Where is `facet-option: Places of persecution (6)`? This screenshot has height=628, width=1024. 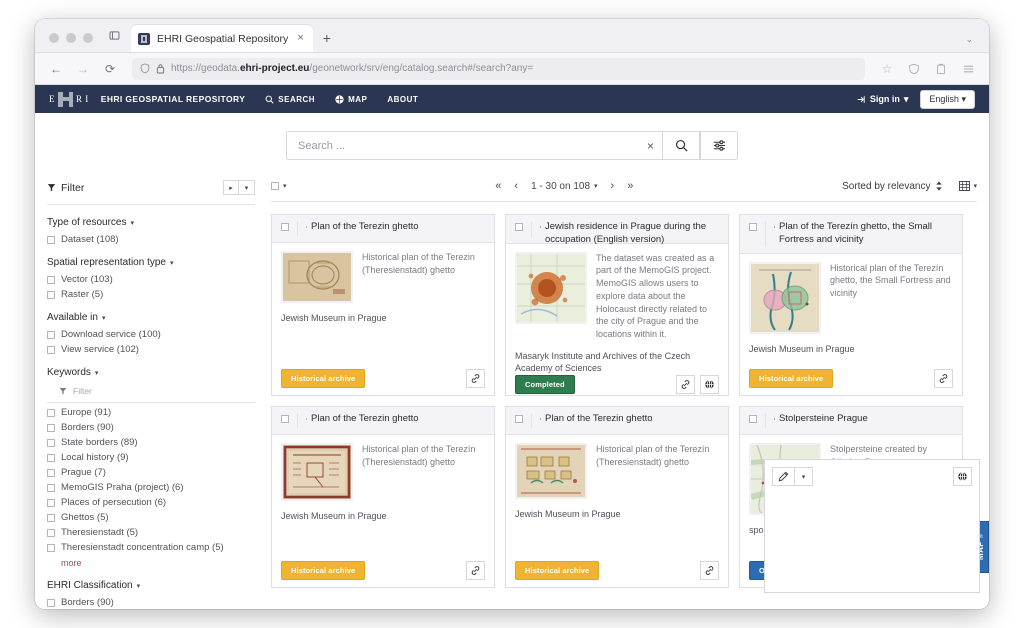
facet-option: Places of persecution (6) is located at coordinates (151, 502).